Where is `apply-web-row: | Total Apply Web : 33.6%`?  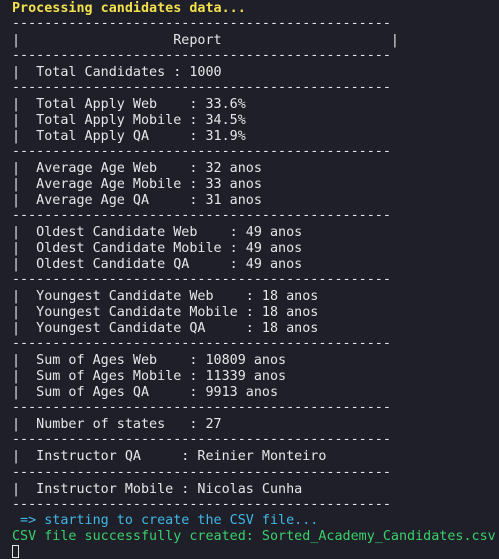
apply-web-row: | Total Apply Web : 33.6% is located at coordinates (129, 104).